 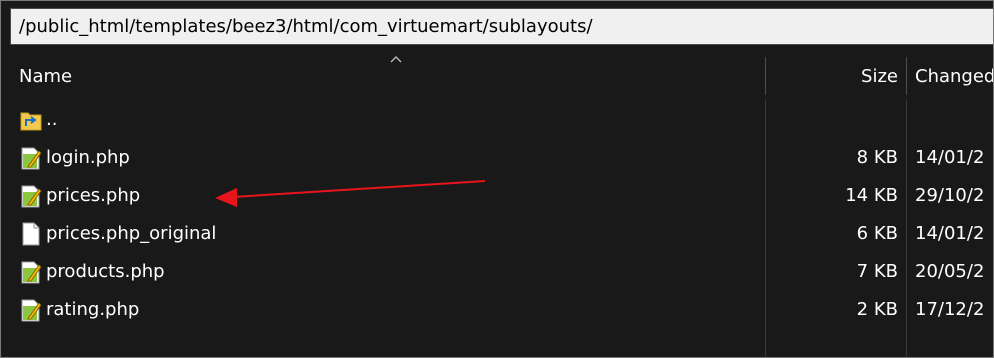 I want to click on column-header-changed: Changed, so click(x=950, y=76).